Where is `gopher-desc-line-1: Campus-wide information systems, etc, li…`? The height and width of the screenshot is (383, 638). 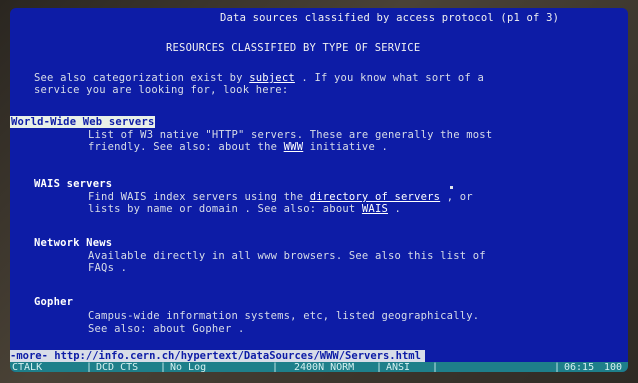 gopher-desc-line-1: Campus-wide information systems, etc, li… is located at coordinates (284, 316).